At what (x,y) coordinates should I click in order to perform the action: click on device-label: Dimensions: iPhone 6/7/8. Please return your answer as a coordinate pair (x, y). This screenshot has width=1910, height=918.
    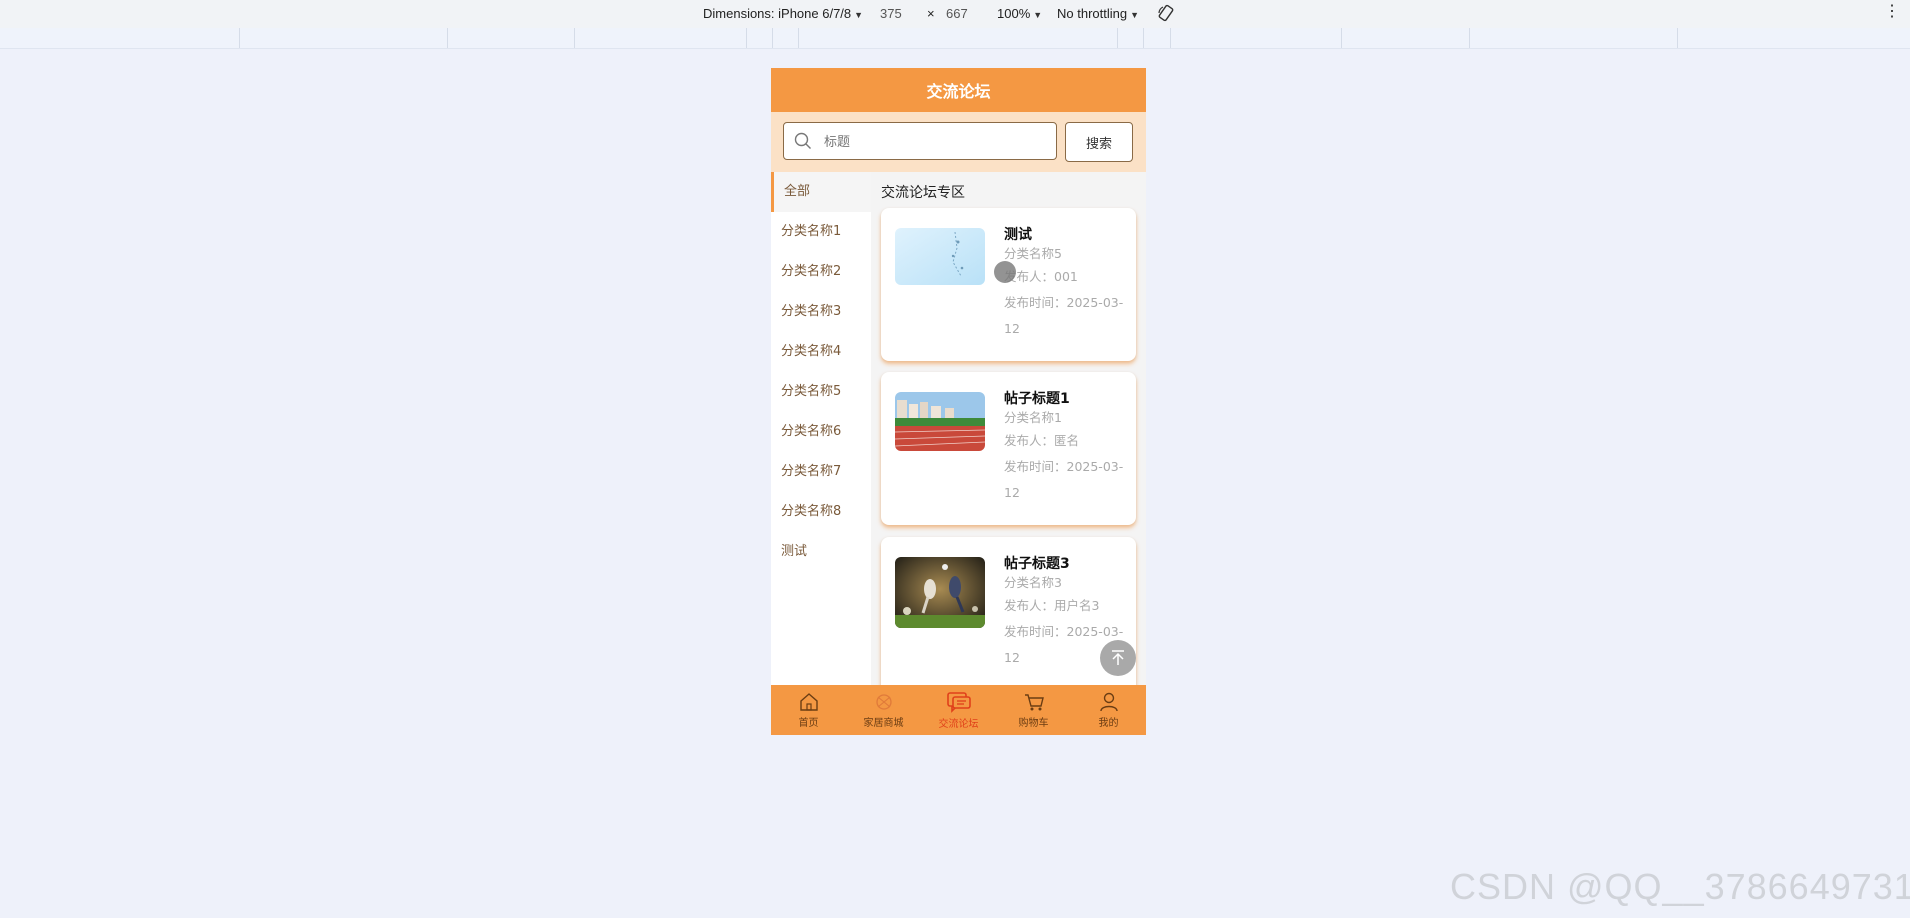
    Looking at the image, I should click on (777, 13).